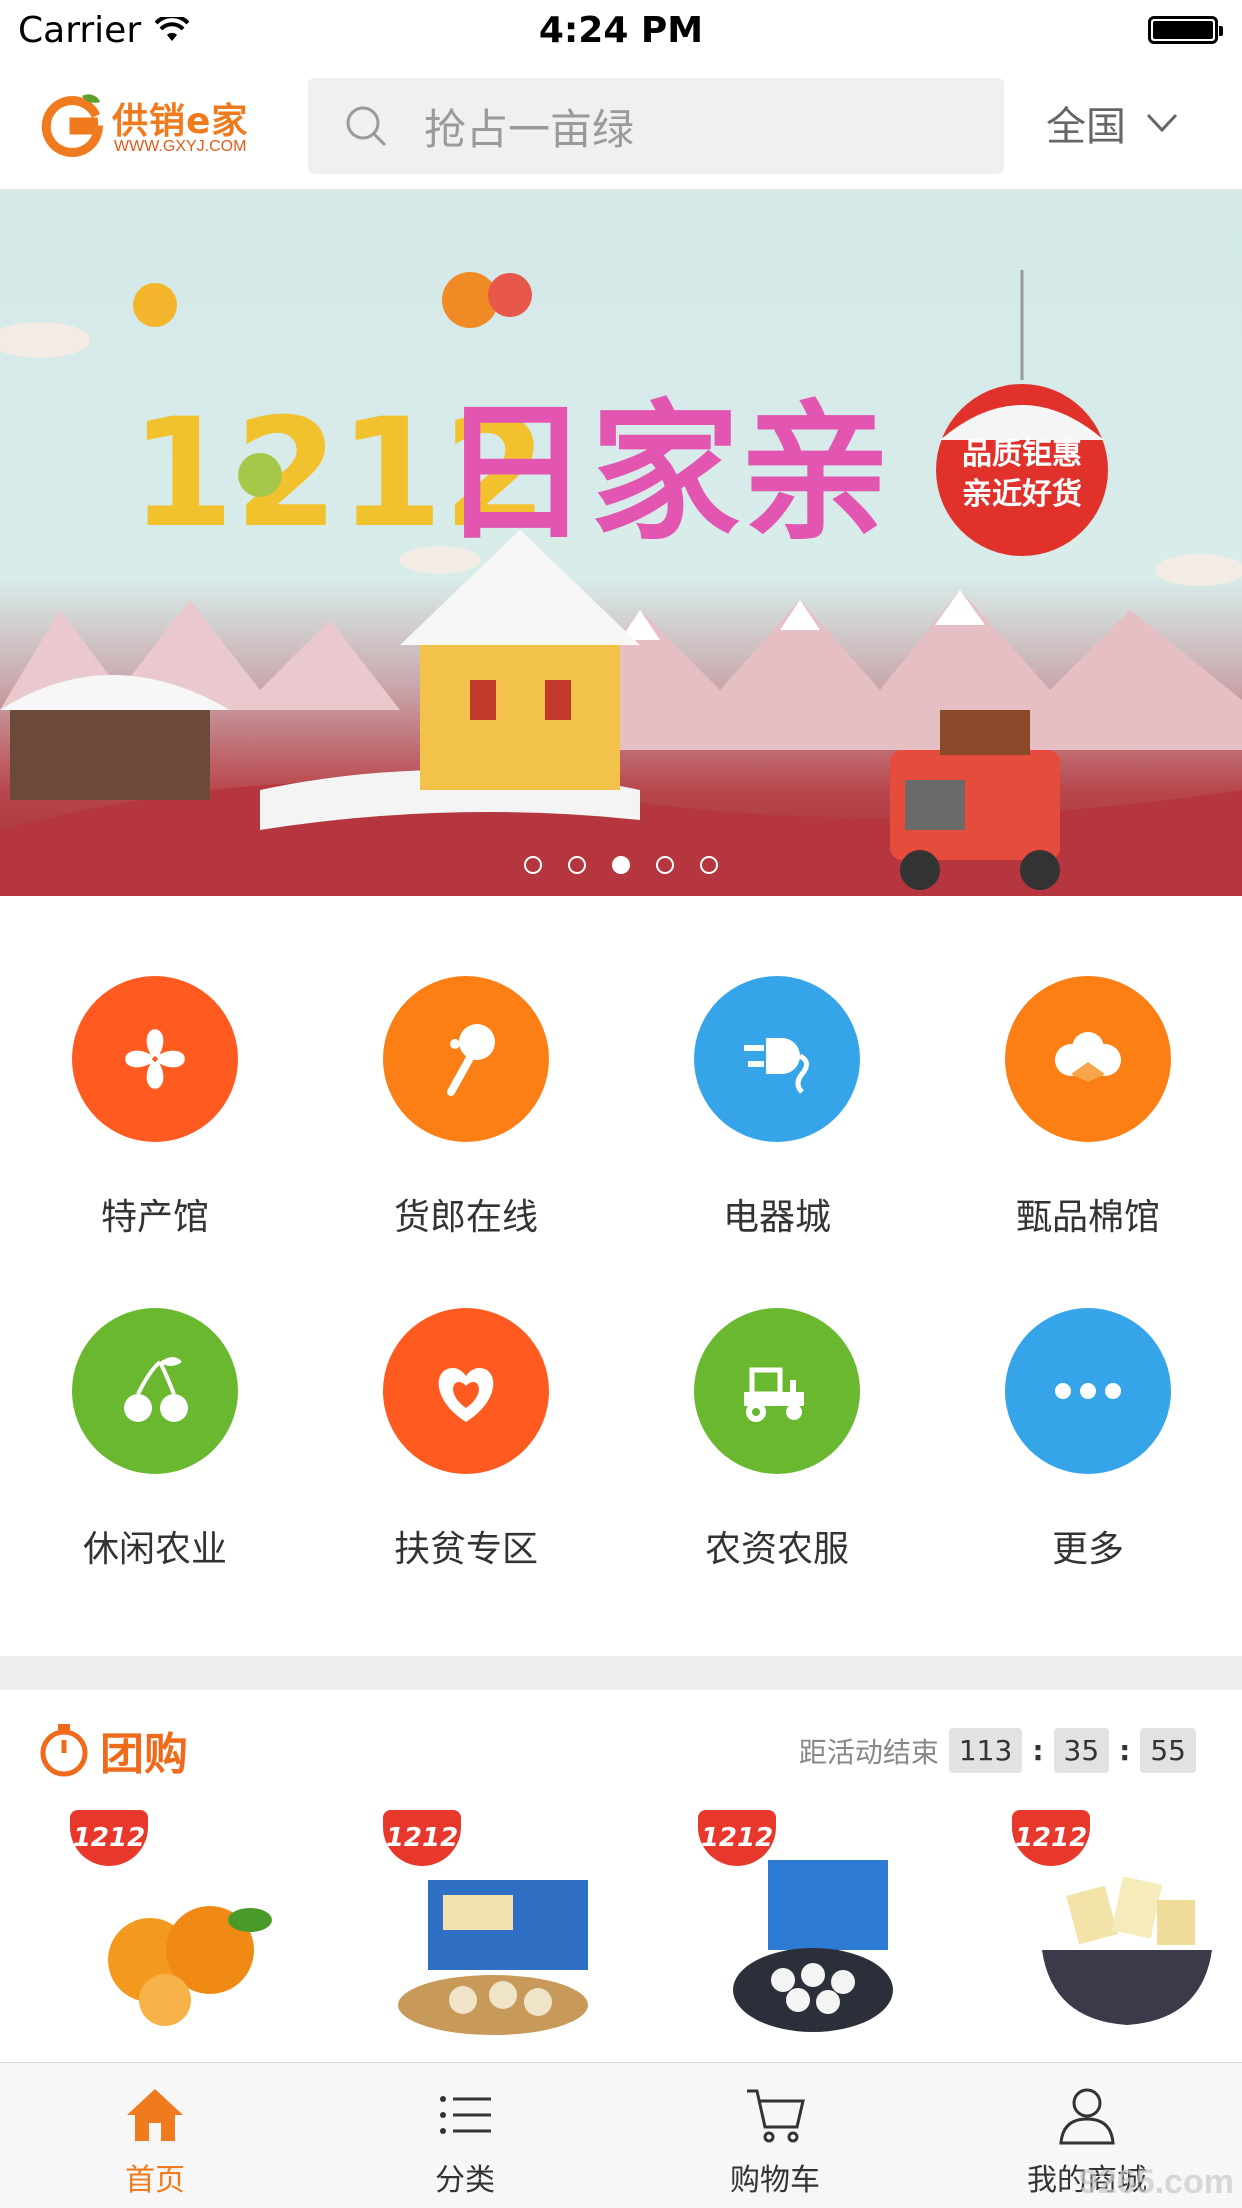 Image resolution: width=1242 pixels, height=2208 pixels. I want to click on category-item: 特产馆, so click(155, 1126).